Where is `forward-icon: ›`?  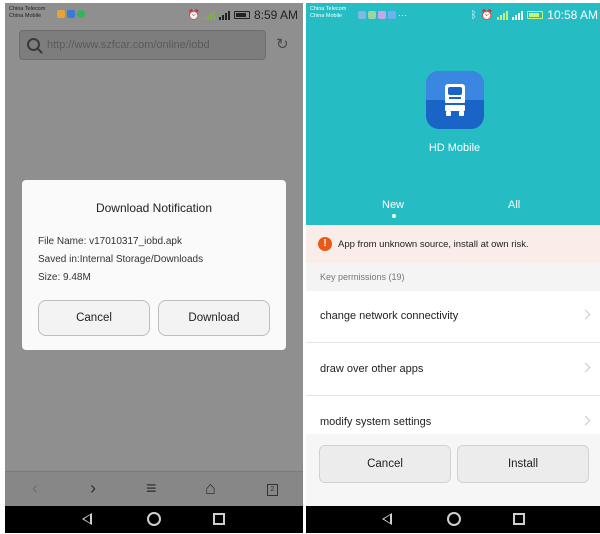 forward-icon: › is located at coordinates (93, 488).